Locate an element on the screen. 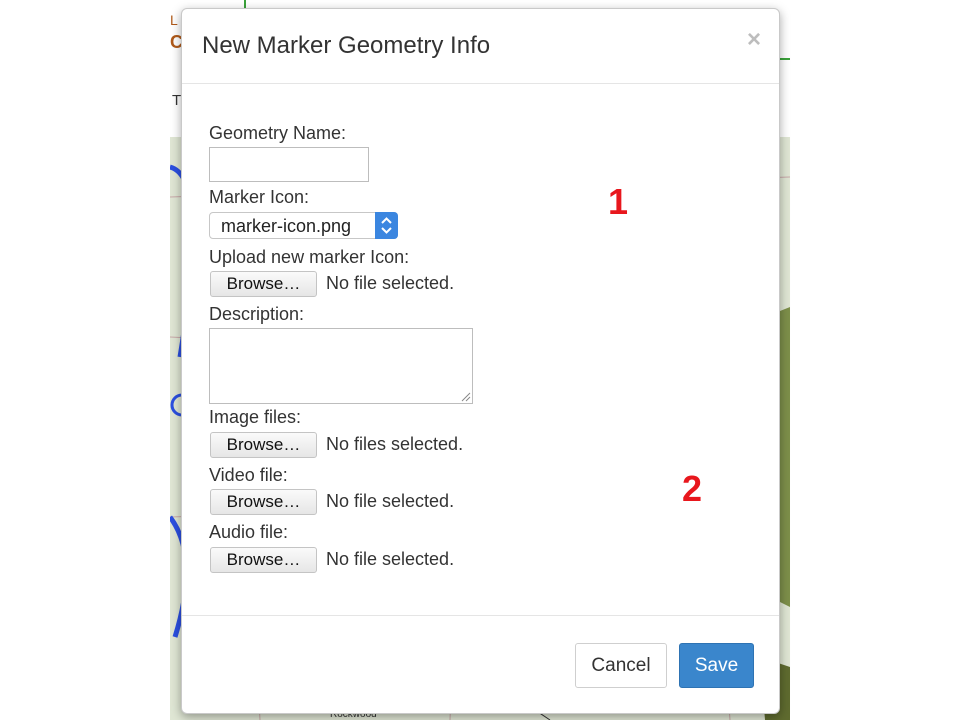 The width and height of the screenshot is (960, 720). marker-icon-select: marker-icon.png is located at coordinates (303, 225).